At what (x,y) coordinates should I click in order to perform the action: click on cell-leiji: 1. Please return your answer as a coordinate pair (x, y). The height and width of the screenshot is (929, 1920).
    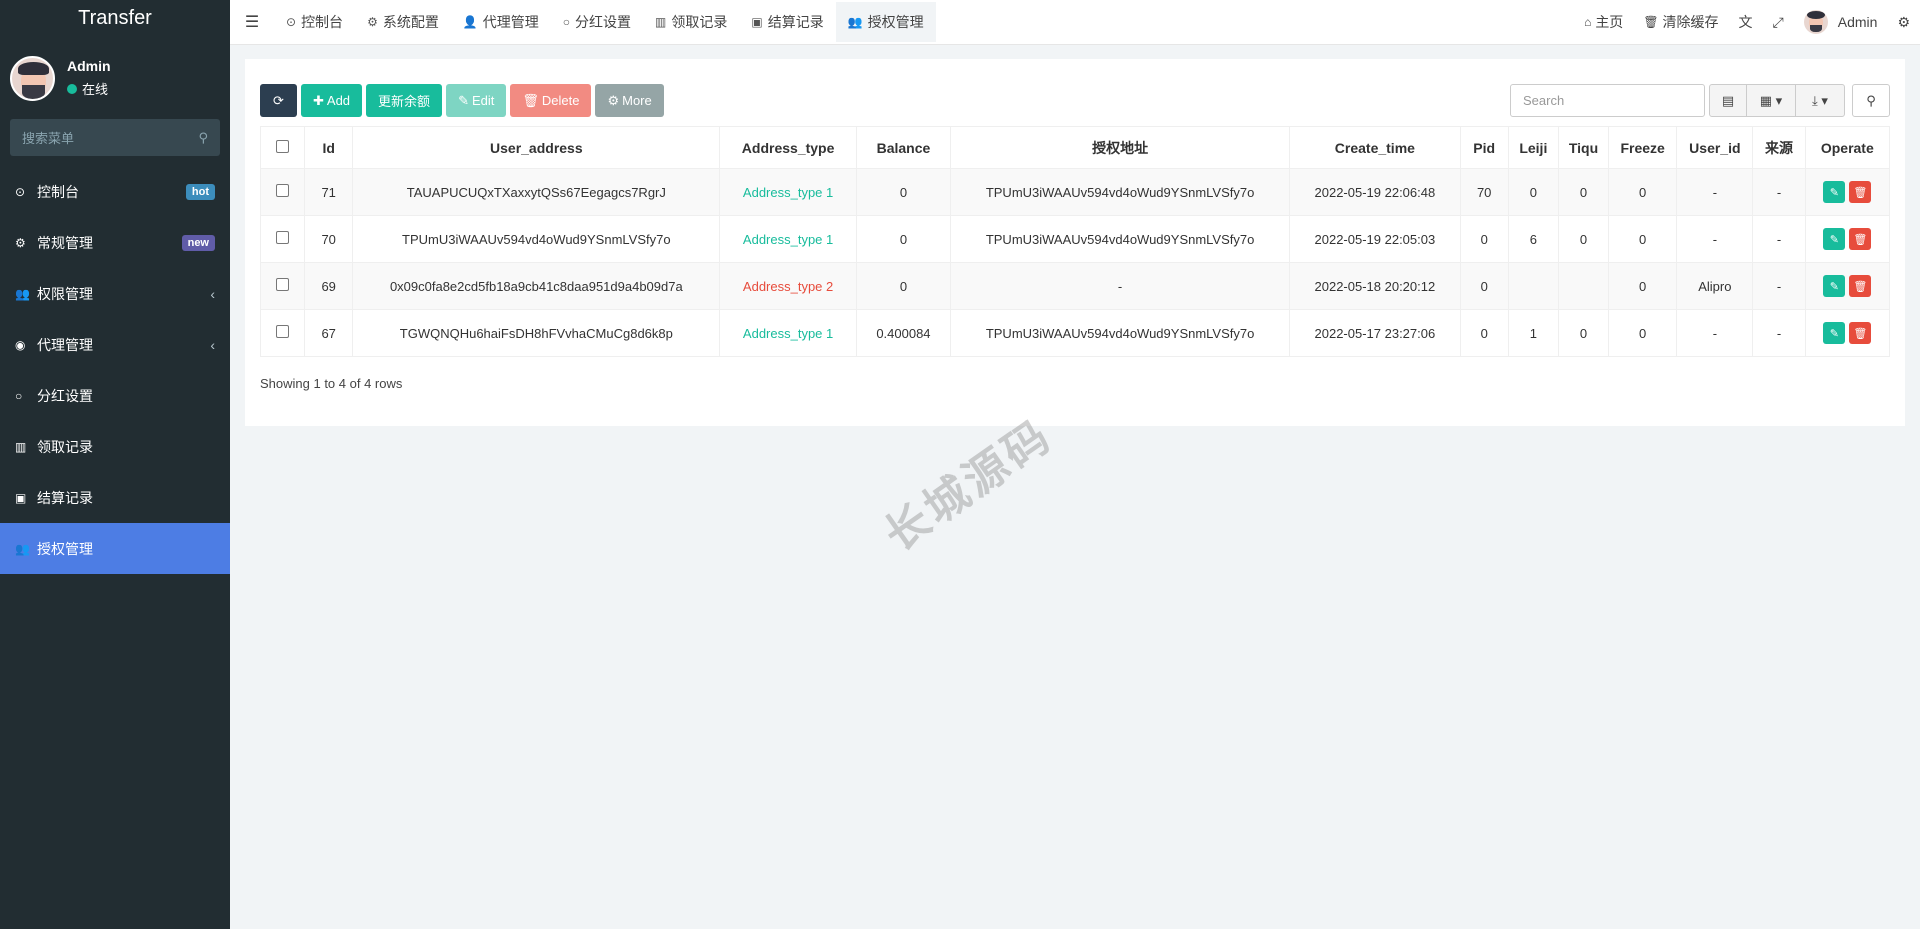
    Looking at the image, I should click on (1533, 333).